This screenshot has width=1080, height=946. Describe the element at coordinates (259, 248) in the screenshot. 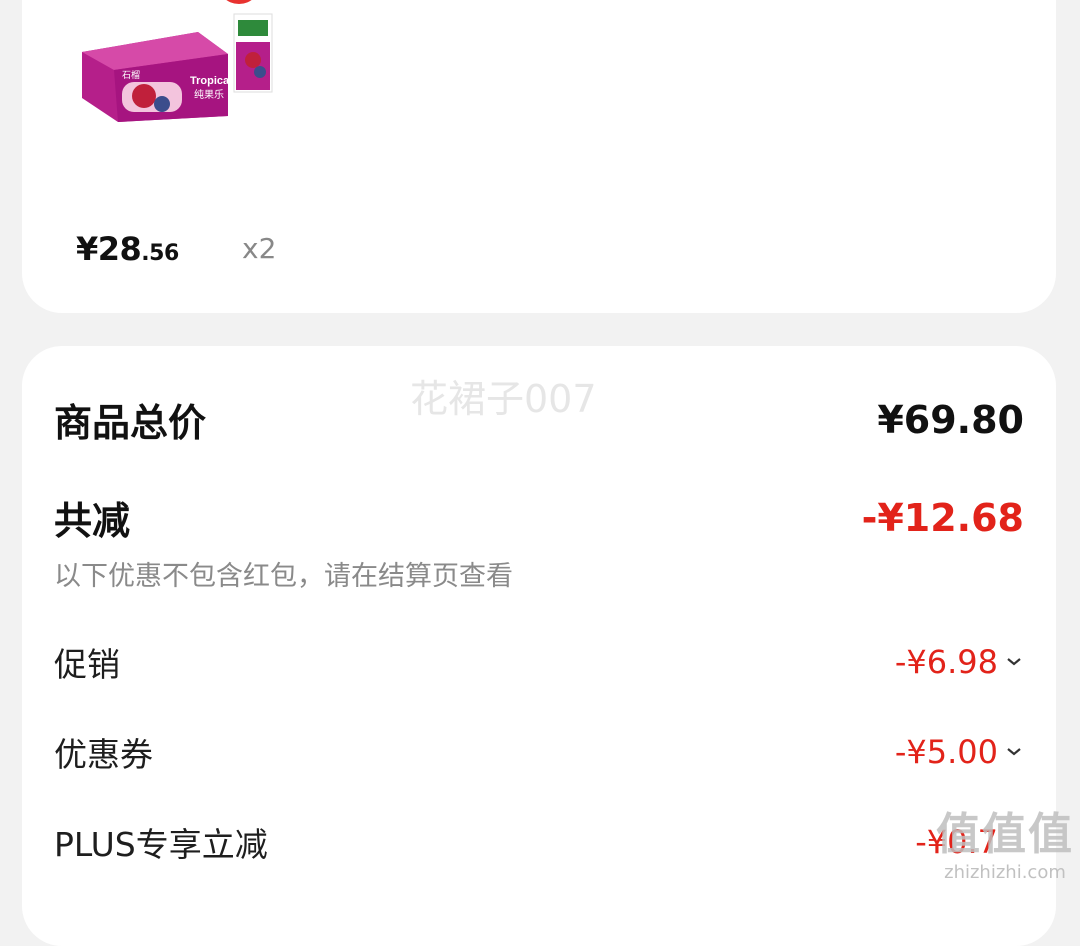

I see `product-quantity: x2` at that location.